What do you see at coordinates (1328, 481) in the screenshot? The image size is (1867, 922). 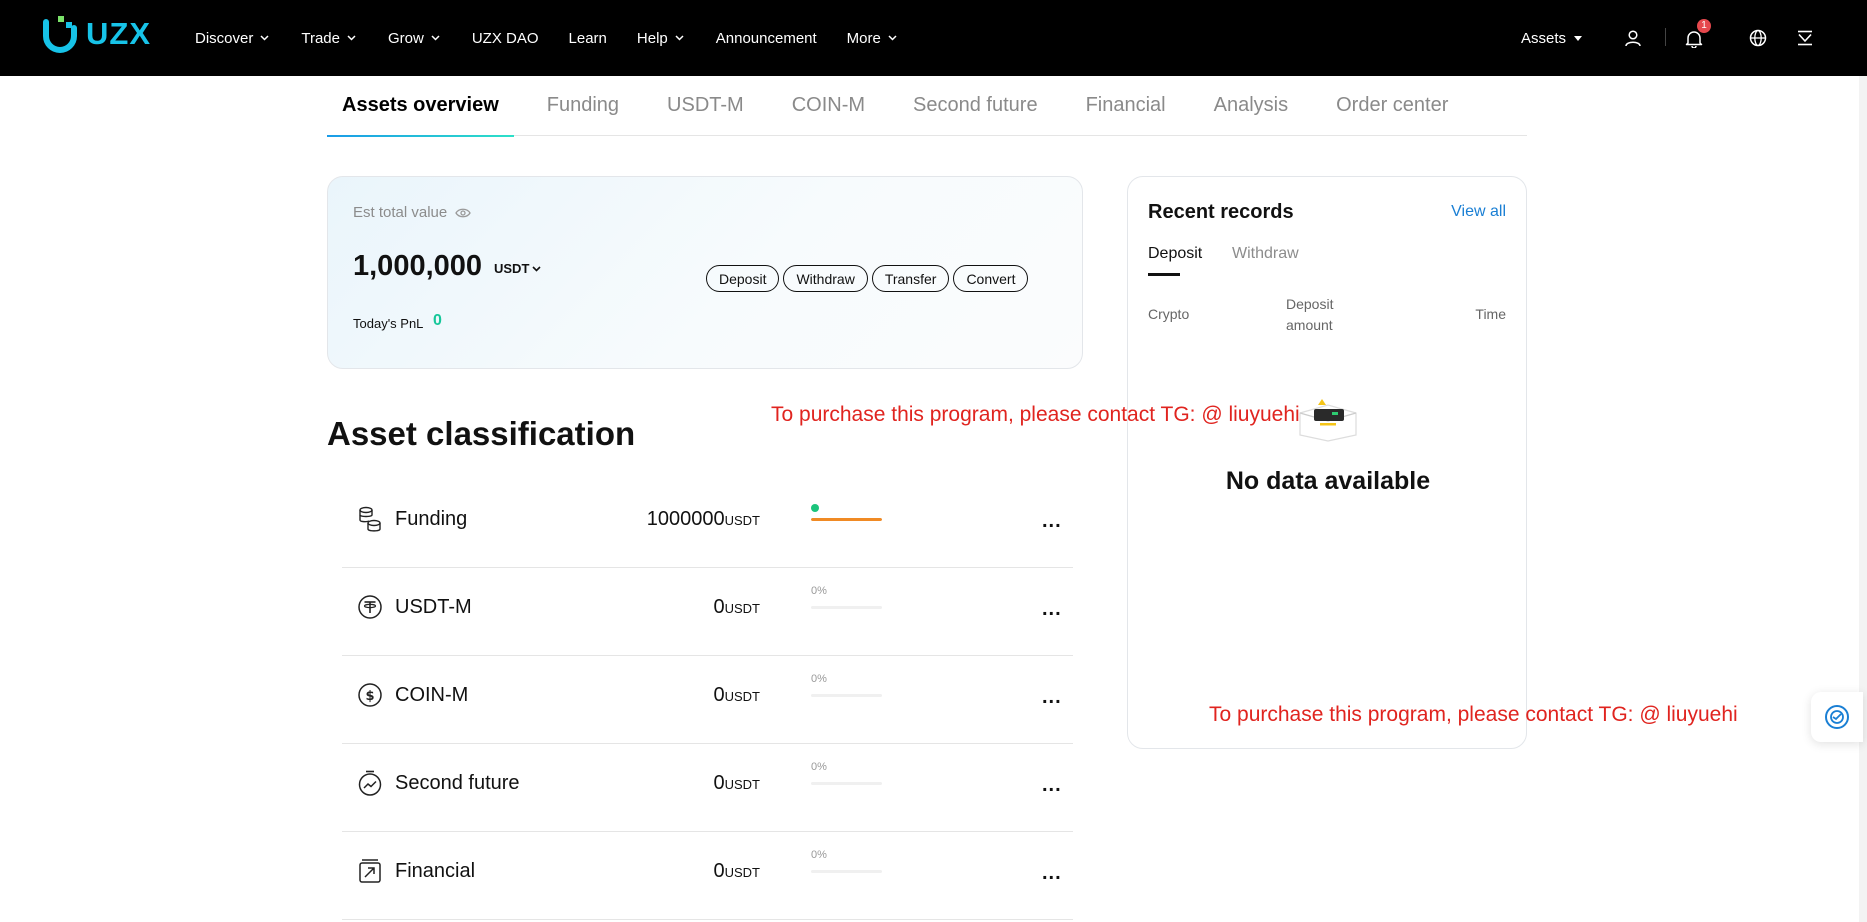 I see `empty-state-text: No data available` at bounding box center [1328, 481].